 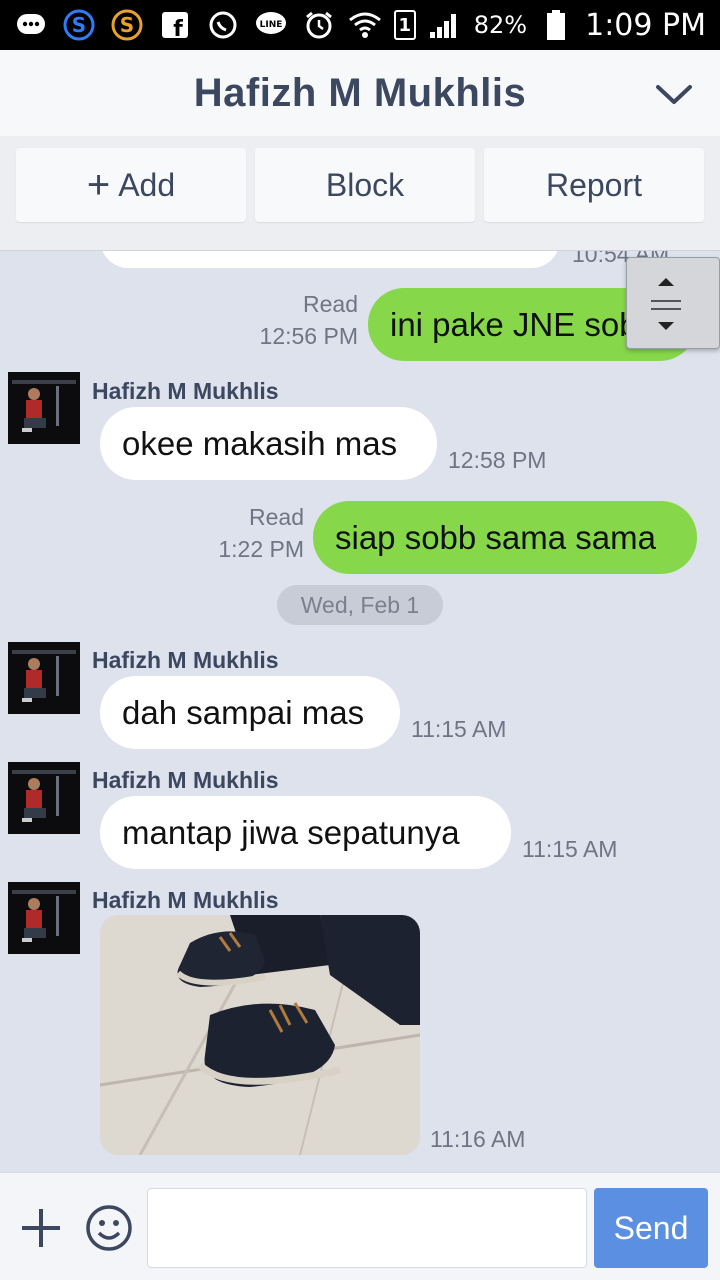 I want to click on chat-header: Hafizh M Mukhlis, so click(x=360, y=93).